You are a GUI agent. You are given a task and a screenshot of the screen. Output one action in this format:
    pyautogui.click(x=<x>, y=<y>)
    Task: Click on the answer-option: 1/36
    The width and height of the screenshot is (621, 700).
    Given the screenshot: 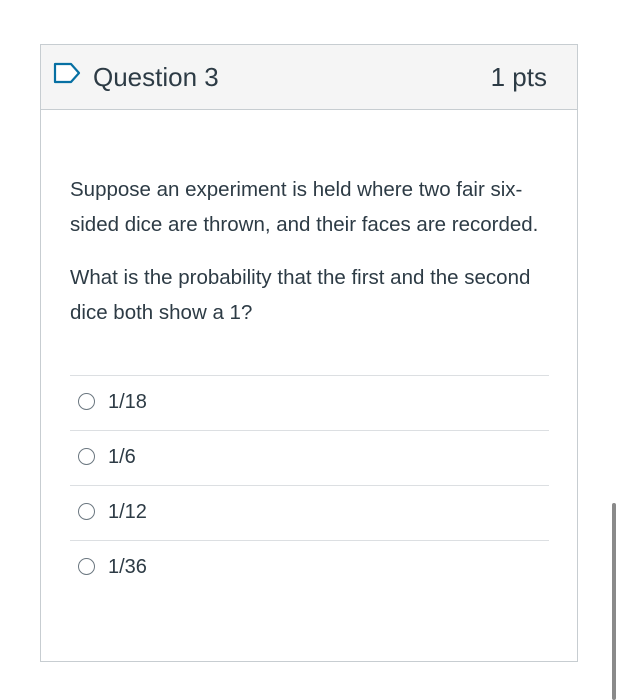 What is the action you would take?
    pyautogui.click(x=309, y=568)
    